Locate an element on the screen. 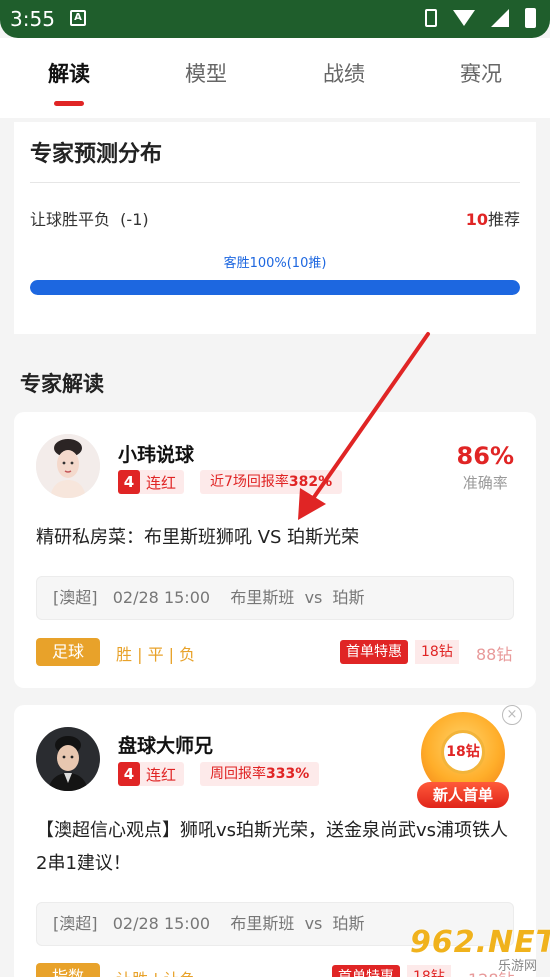 Image resolution: width=550 pixels, height=977 pixels. distribution-title: 专家预测分布 is located at coordinates (96, 154).